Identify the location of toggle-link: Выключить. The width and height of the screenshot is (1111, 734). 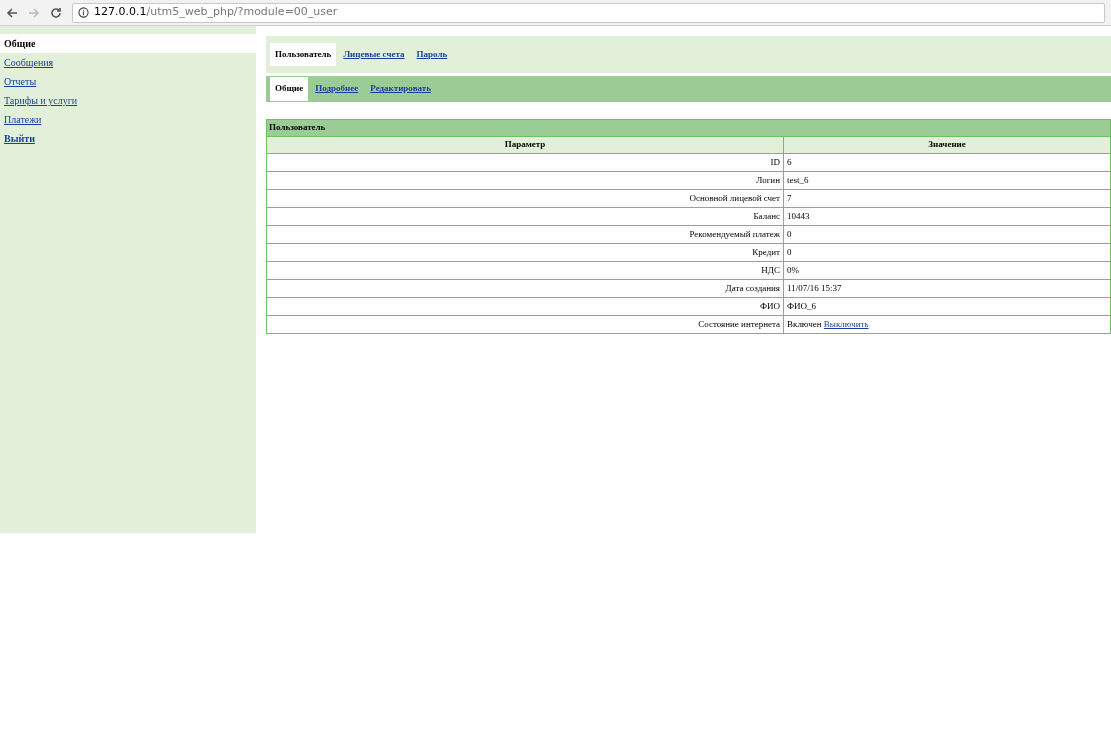
(846, 323).